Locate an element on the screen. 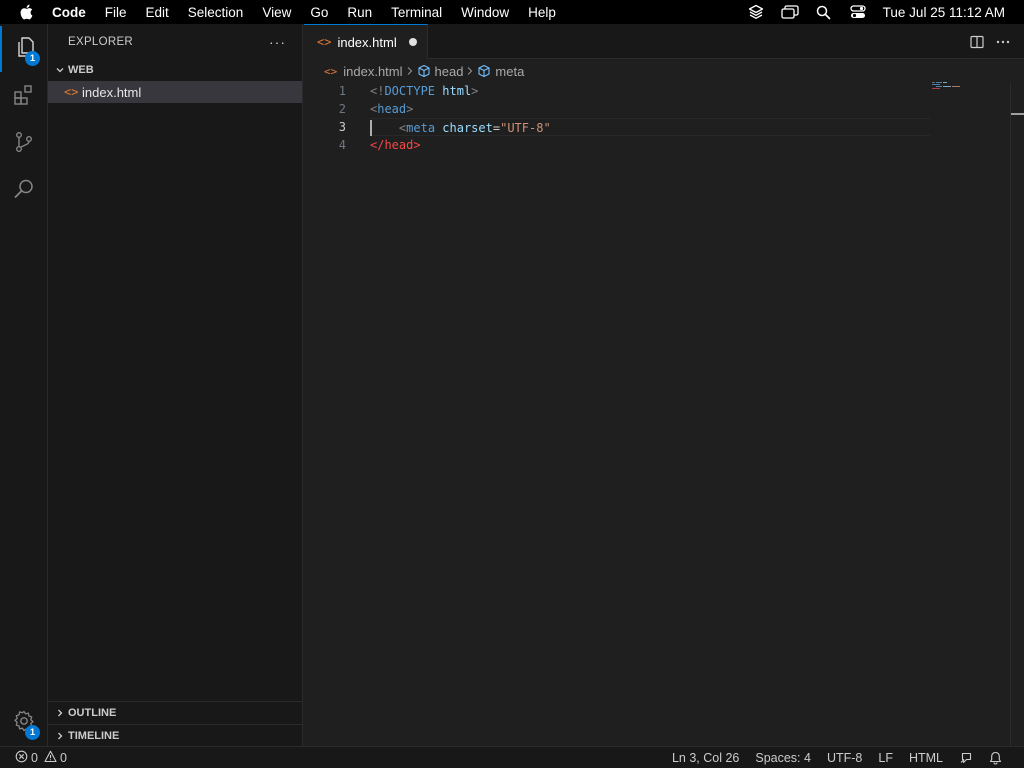 Image resolution: width=1024 pixels, height=768 pixels. menu-clock: Tue Jul 25 11:12 AM is located at coordinates (949, 12).